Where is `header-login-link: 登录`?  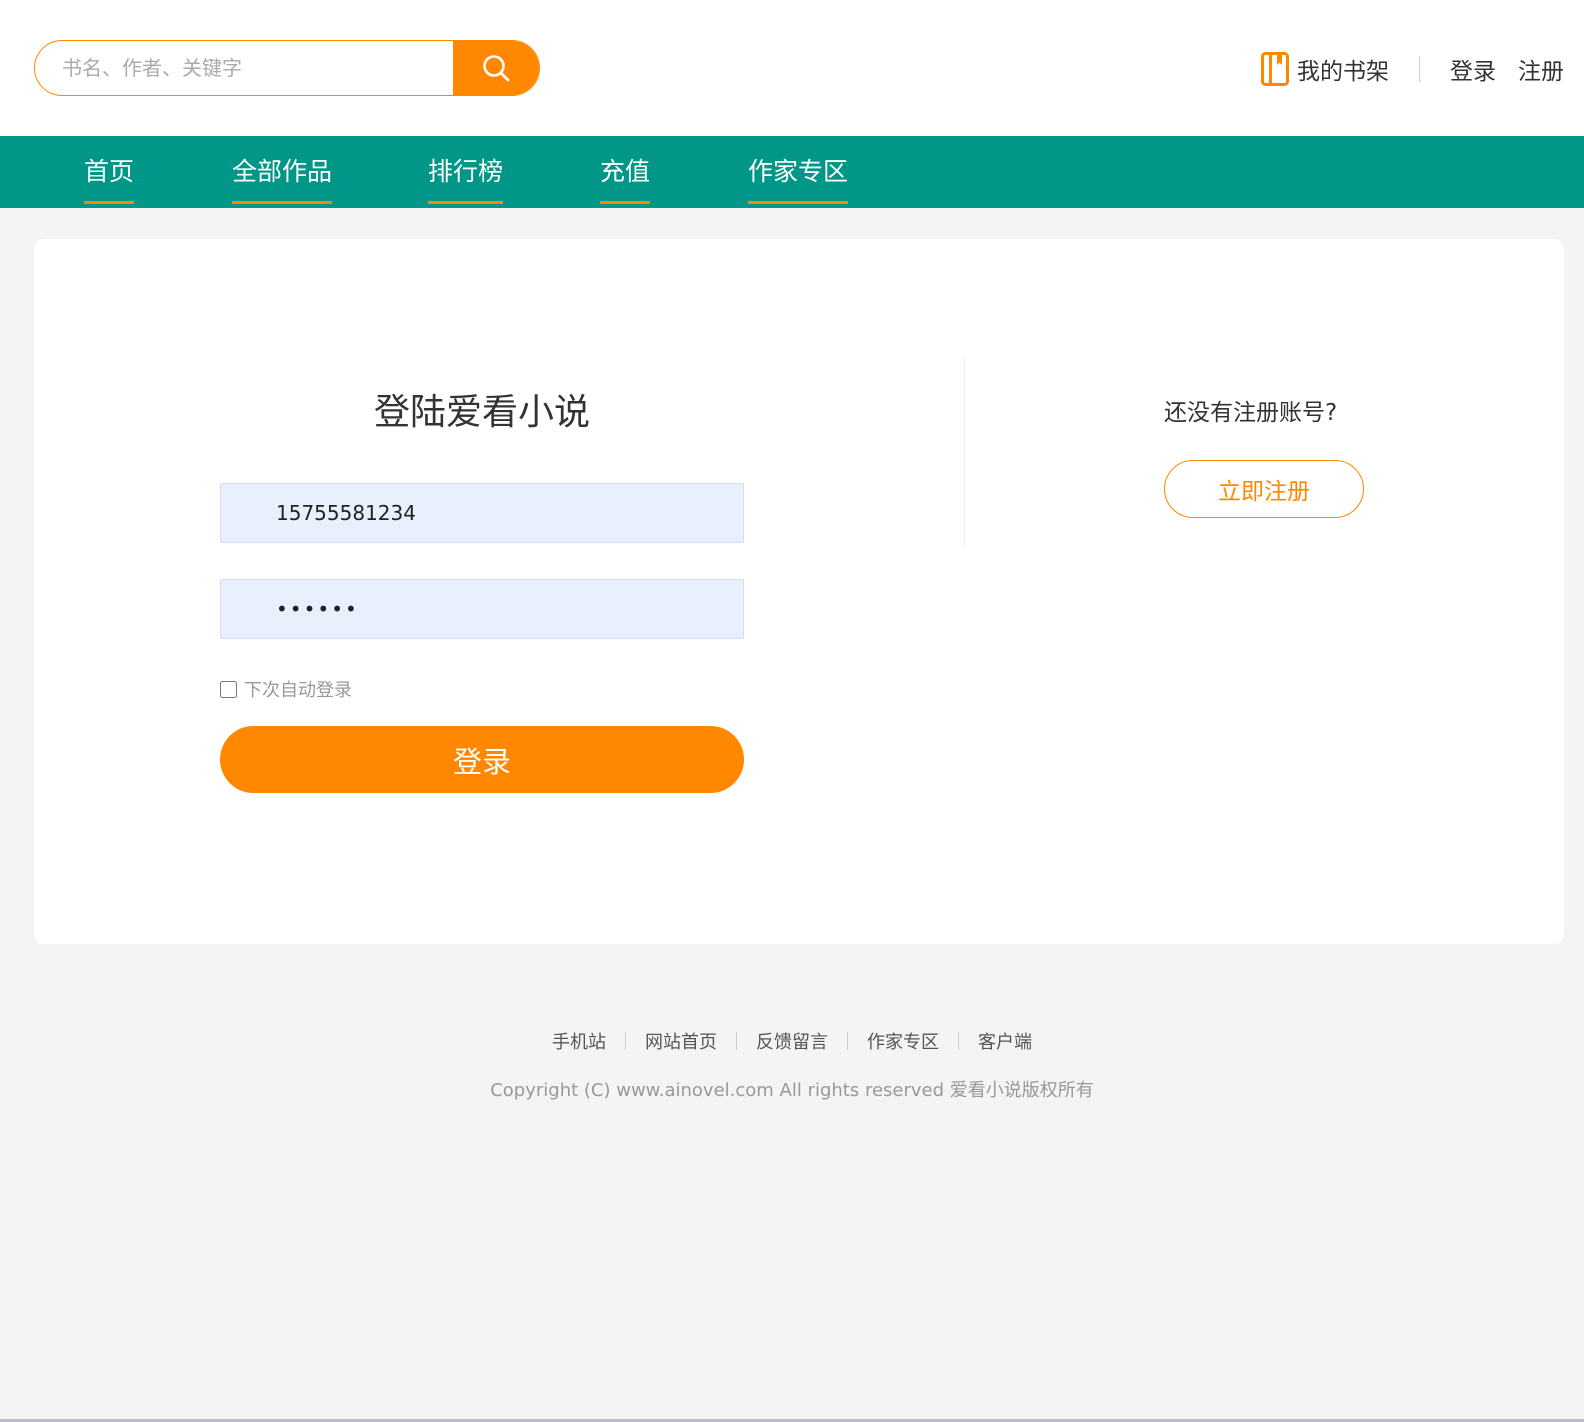
header-login-link: 登录 is located at coordinates (1473, 69).